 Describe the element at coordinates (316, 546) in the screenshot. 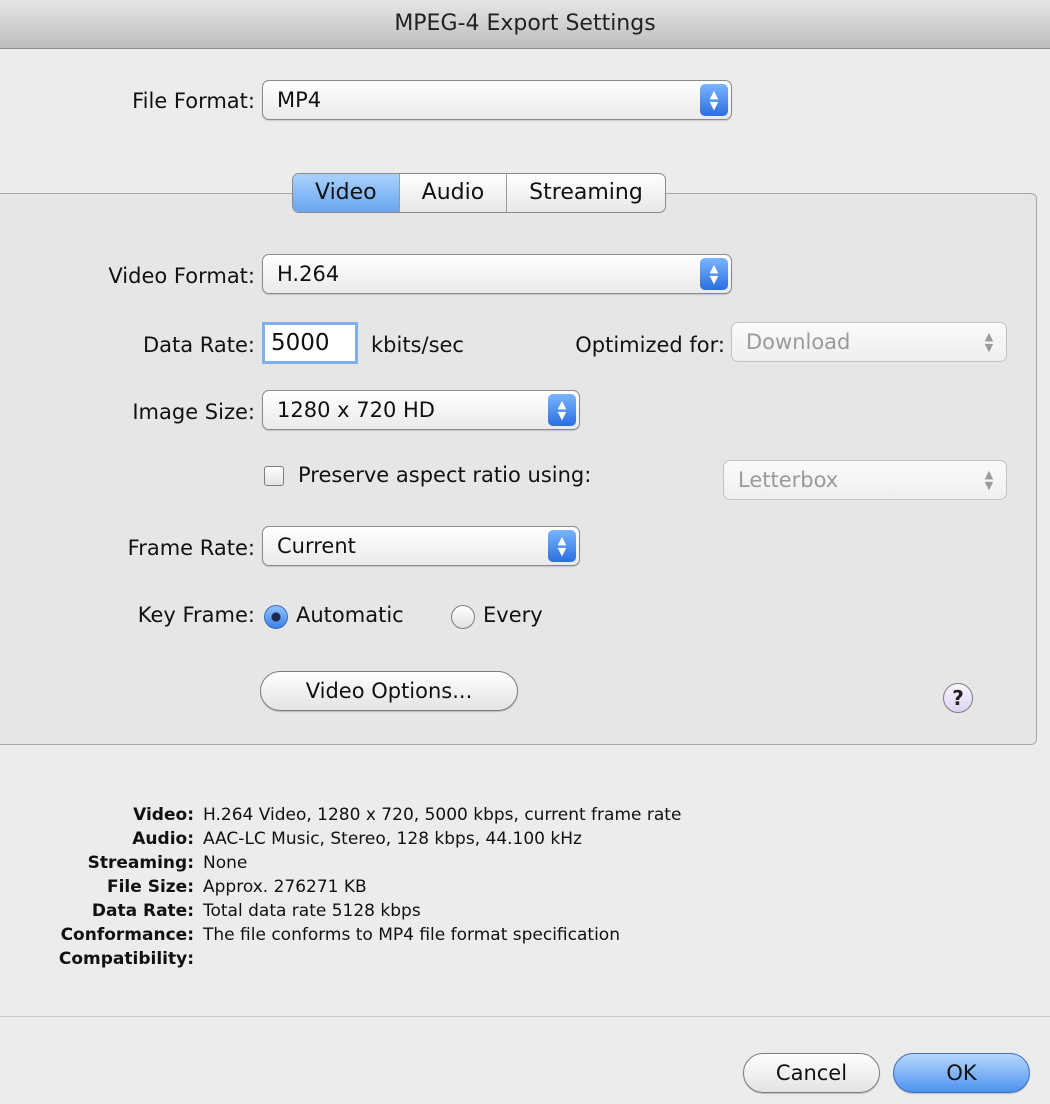

I see `frame-rate-value: Current` at that location.